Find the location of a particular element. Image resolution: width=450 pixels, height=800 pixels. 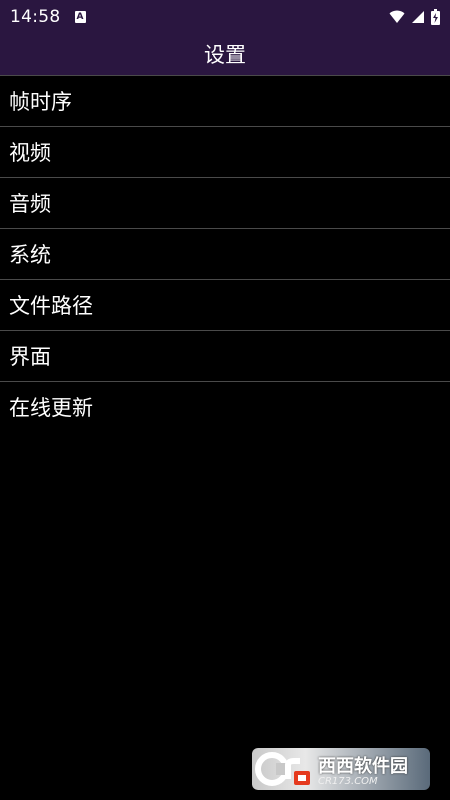

menu-item-label: 系统 is located at coordinates (30, 255).